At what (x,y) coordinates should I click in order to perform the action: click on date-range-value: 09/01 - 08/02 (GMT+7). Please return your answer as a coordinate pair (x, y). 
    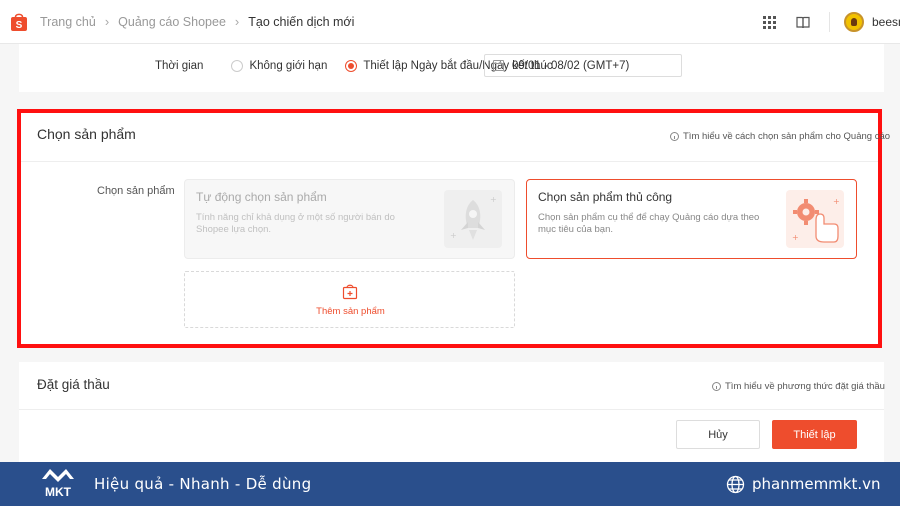
    Looking at the image, I should click on (571, 65).